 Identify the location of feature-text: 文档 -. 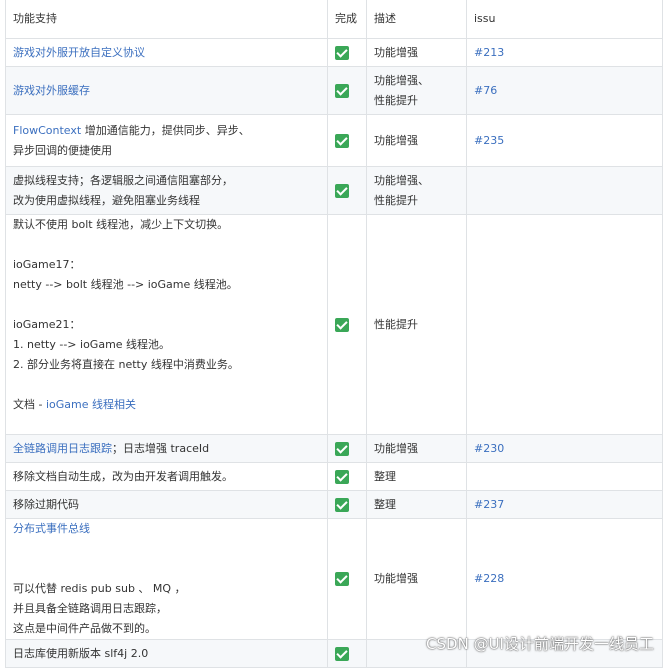
(29, 404).